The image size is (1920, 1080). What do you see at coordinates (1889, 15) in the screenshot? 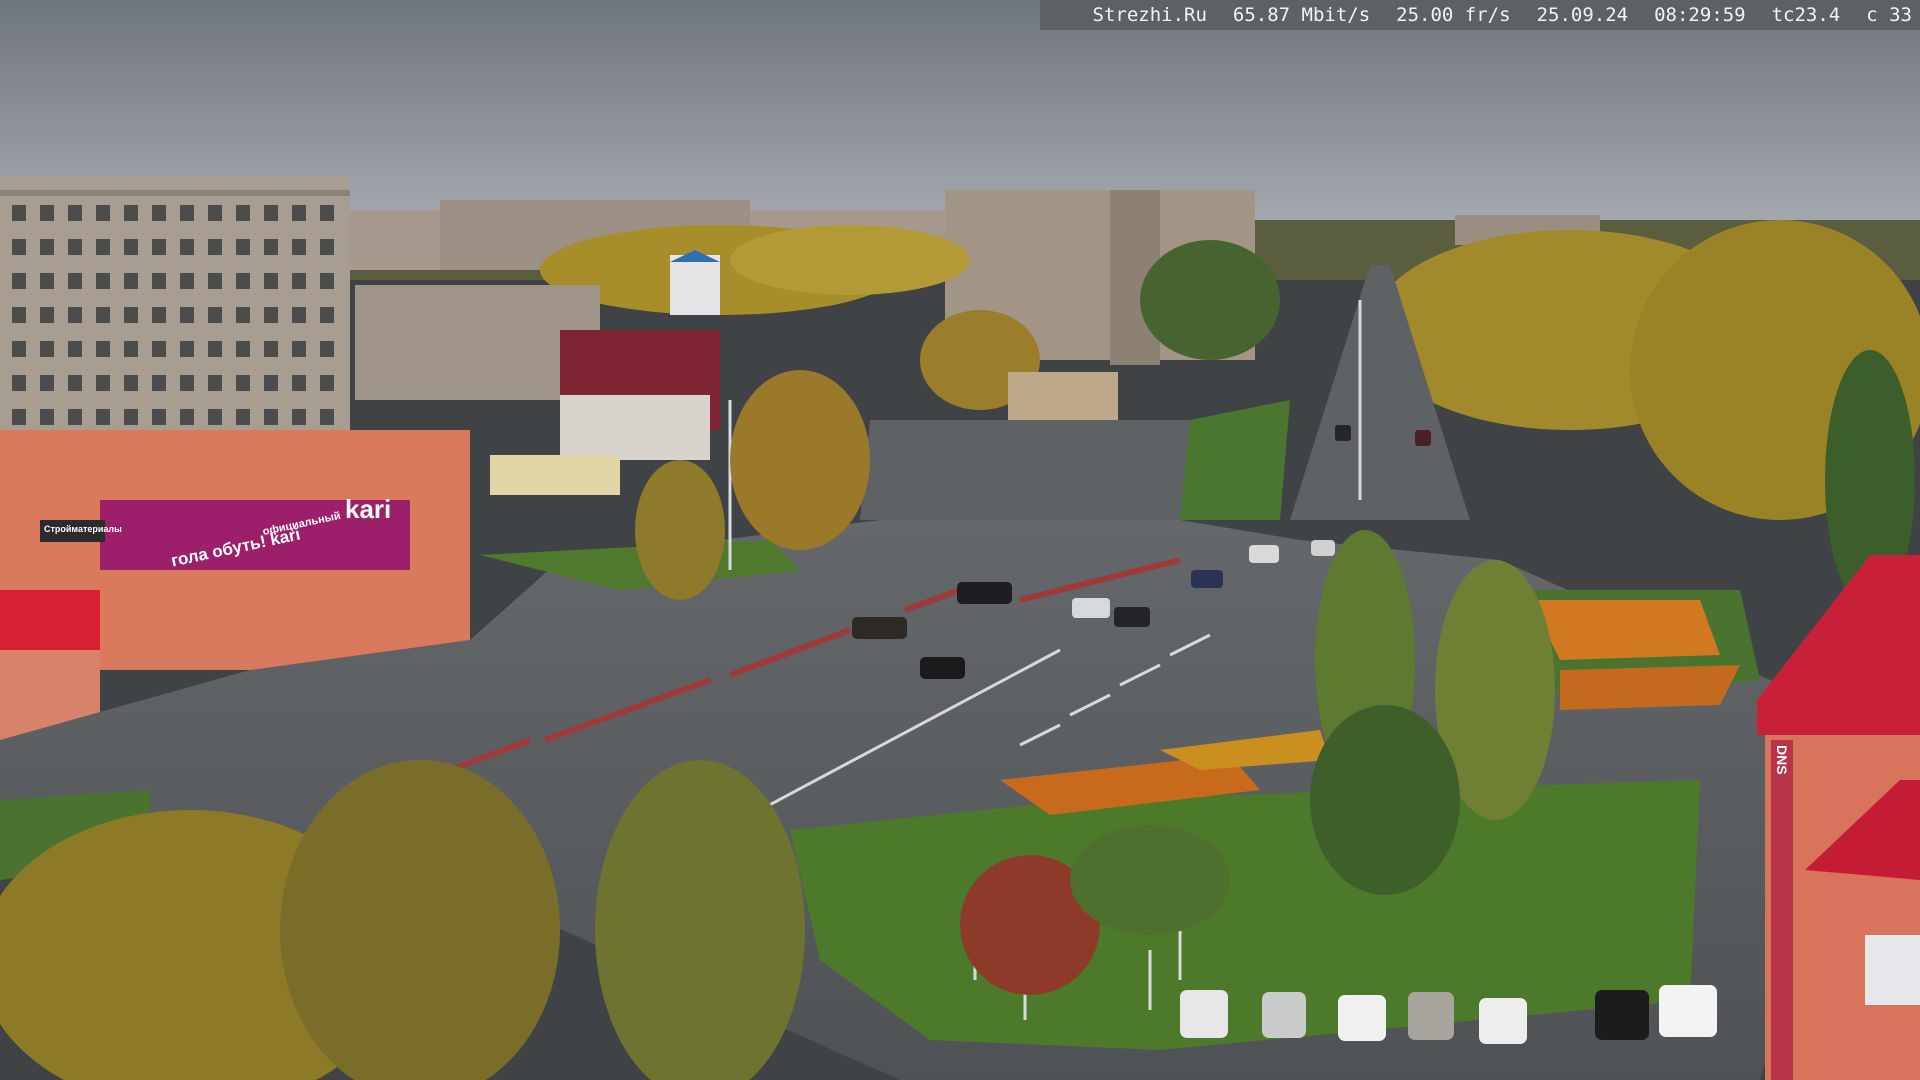
I see `osd-camera: c 33` at bounding box center [1889, 15].